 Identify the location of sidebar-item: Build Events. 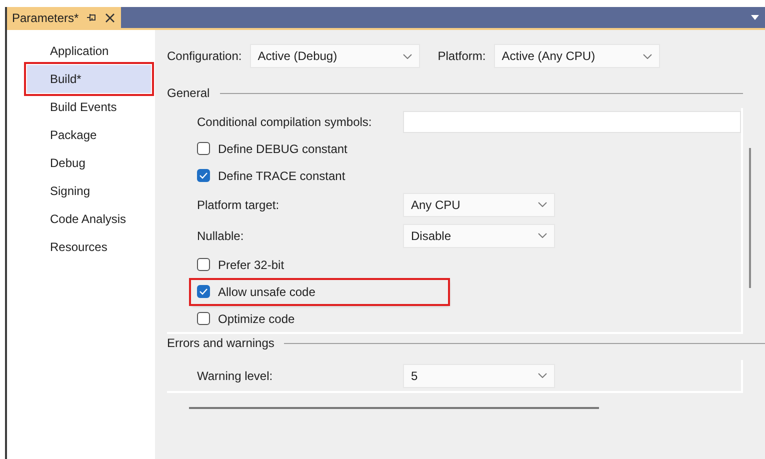
(89, 107).